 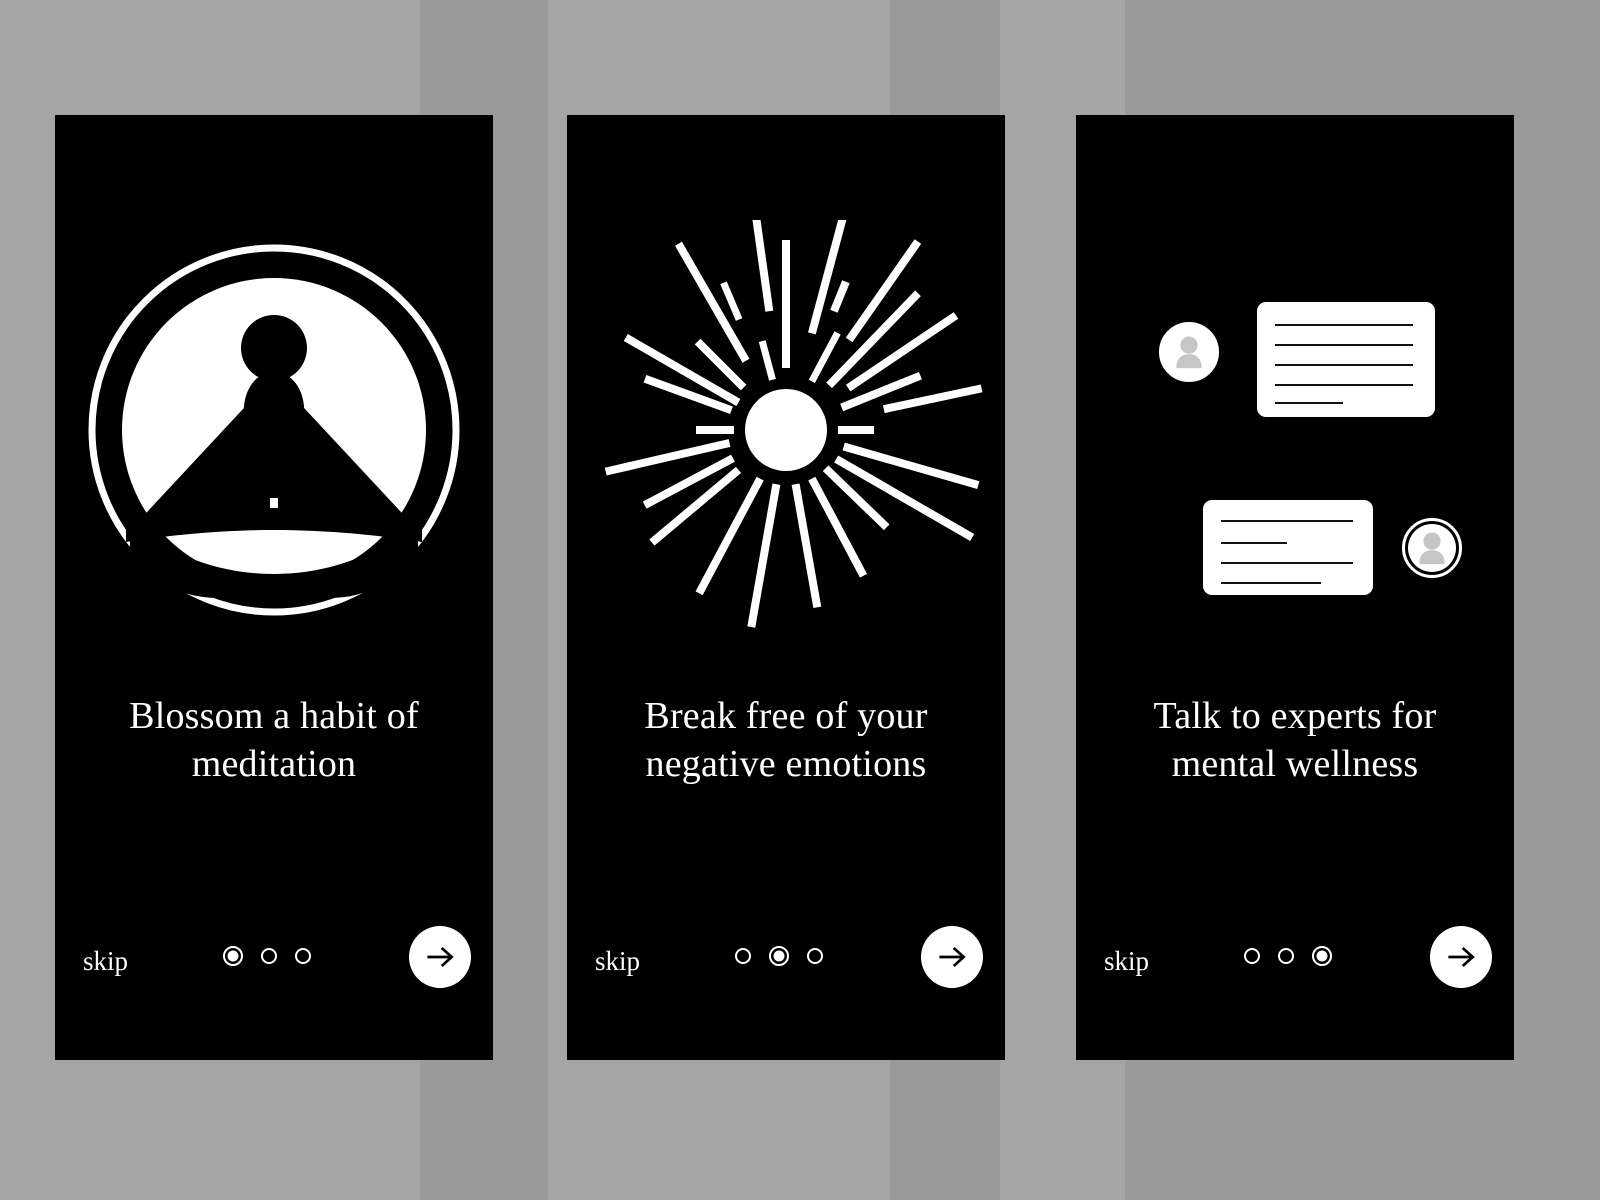 I want to click on illustration-burst-rays-icon, so click(x=786, y=430).